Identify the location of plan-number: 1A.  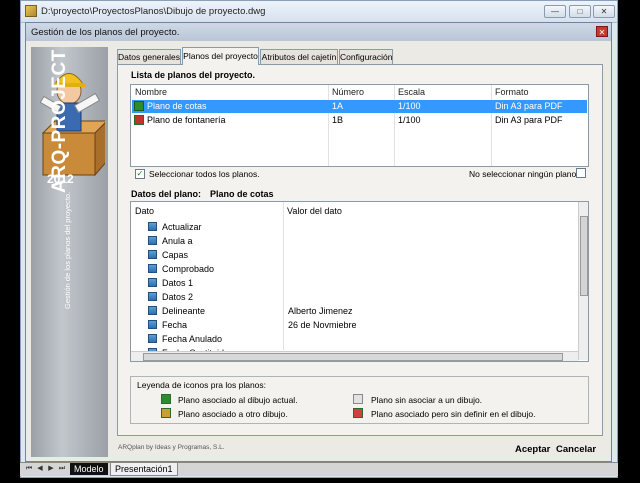
(338, 106).